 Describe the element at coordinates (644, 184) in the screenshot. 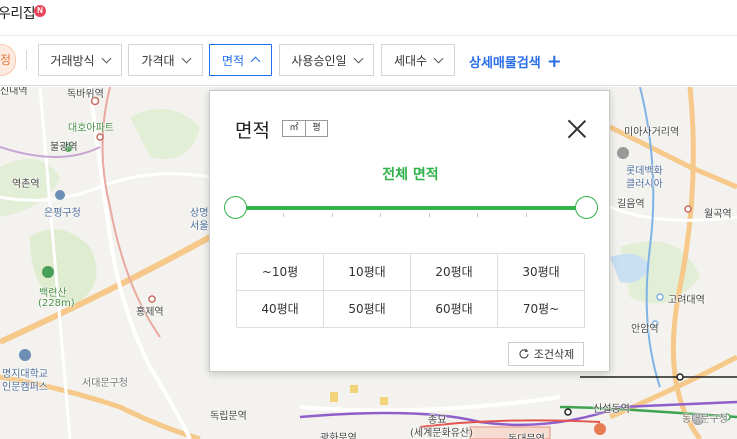

I see `map-label: 클러시아` at that location.